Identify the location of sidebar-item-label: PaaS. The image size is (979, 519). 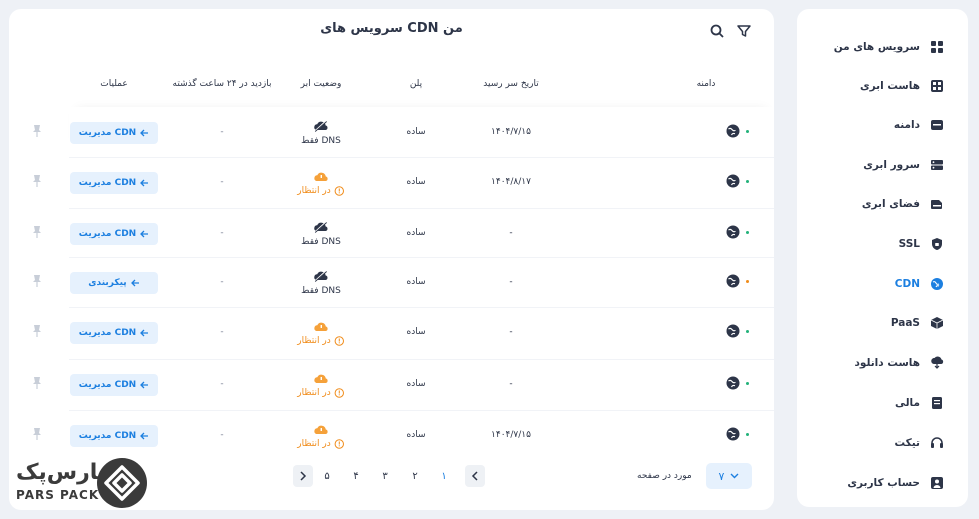
(905, 323).